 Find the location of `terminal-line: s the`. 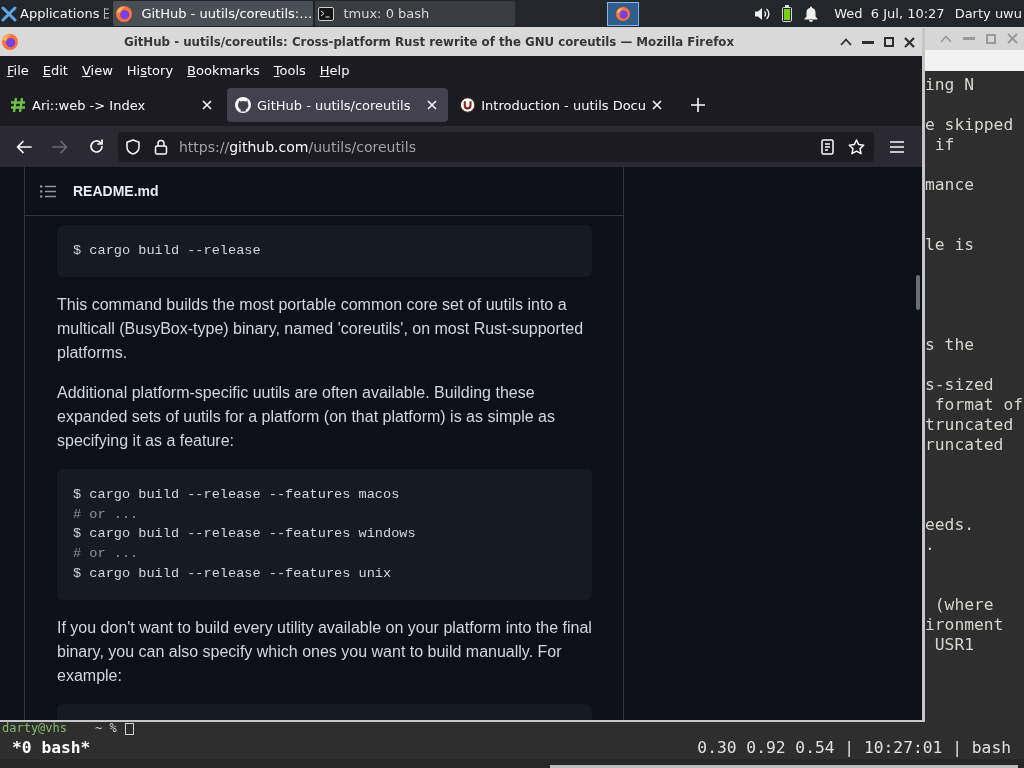

terminal-line: s the is located at coordinates (950, 345).